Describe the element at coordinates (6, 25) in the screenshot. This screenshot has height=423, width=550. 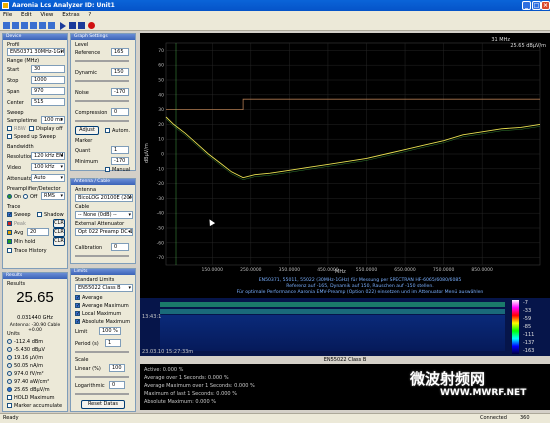
I see `new-icon` at that location.